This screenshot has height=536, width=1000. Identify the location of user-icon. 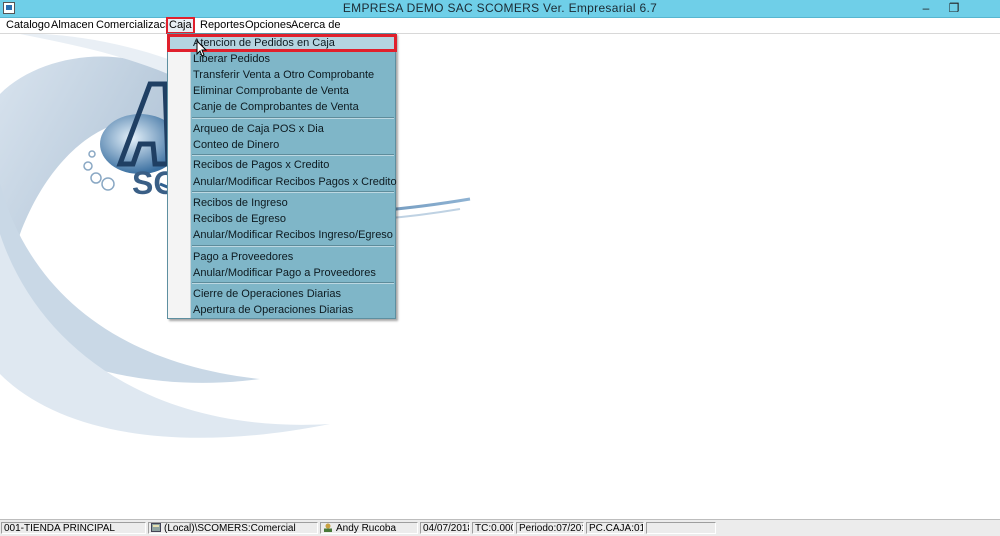
(328, 527).